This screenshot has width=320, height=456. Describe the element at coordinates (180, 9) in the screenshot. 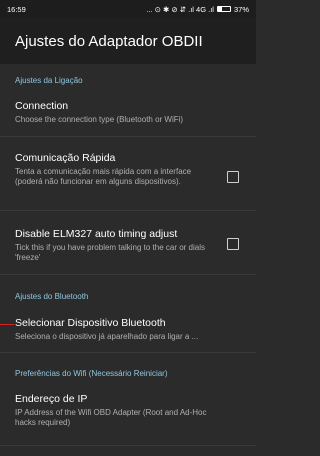

I see `status-icons-text: ... ⊙ ✱ ⊘ ⇵ .ıl 4G .ıl` at that location.